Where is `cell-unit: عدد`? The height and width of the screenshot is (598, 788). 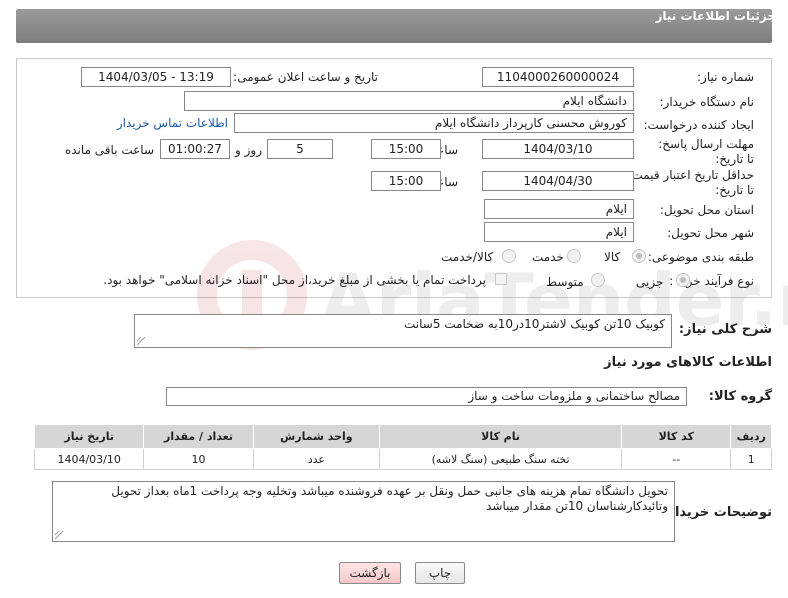 cell-unit: عدد is located at coordinates (316, 459).